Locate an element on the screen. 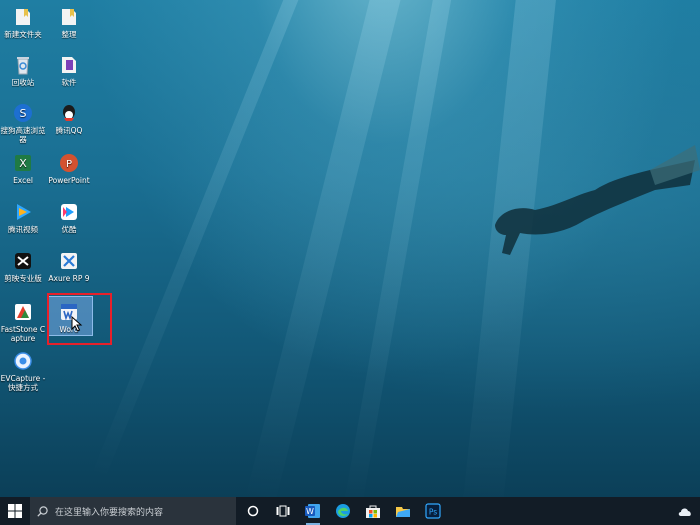 Image resolution: width=700 pixels, height=525 pixels. desktop-icon-recycle-bin: 回收站 is located at coordinates (23, 70).